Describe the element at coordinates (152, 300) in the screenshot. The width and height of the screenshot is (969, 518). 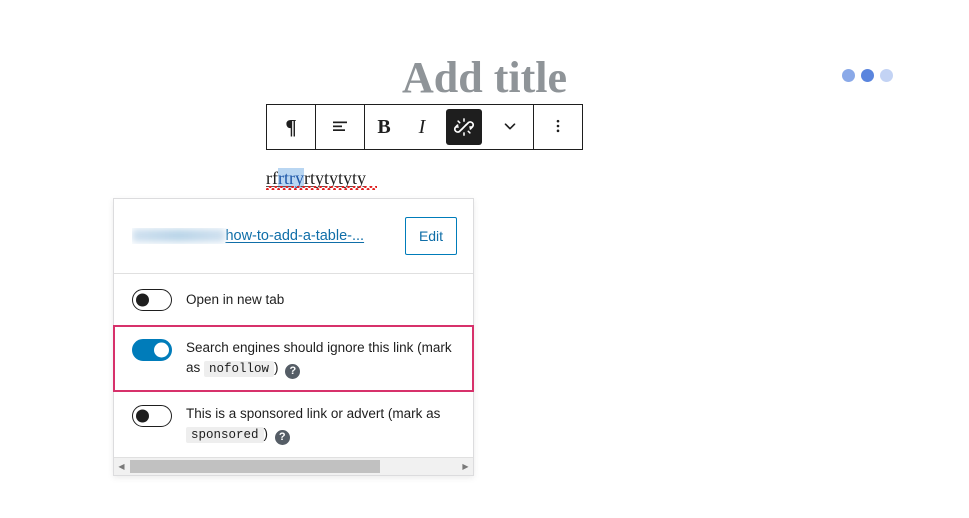
I see `toggle-open-in-new-tab` at that location.